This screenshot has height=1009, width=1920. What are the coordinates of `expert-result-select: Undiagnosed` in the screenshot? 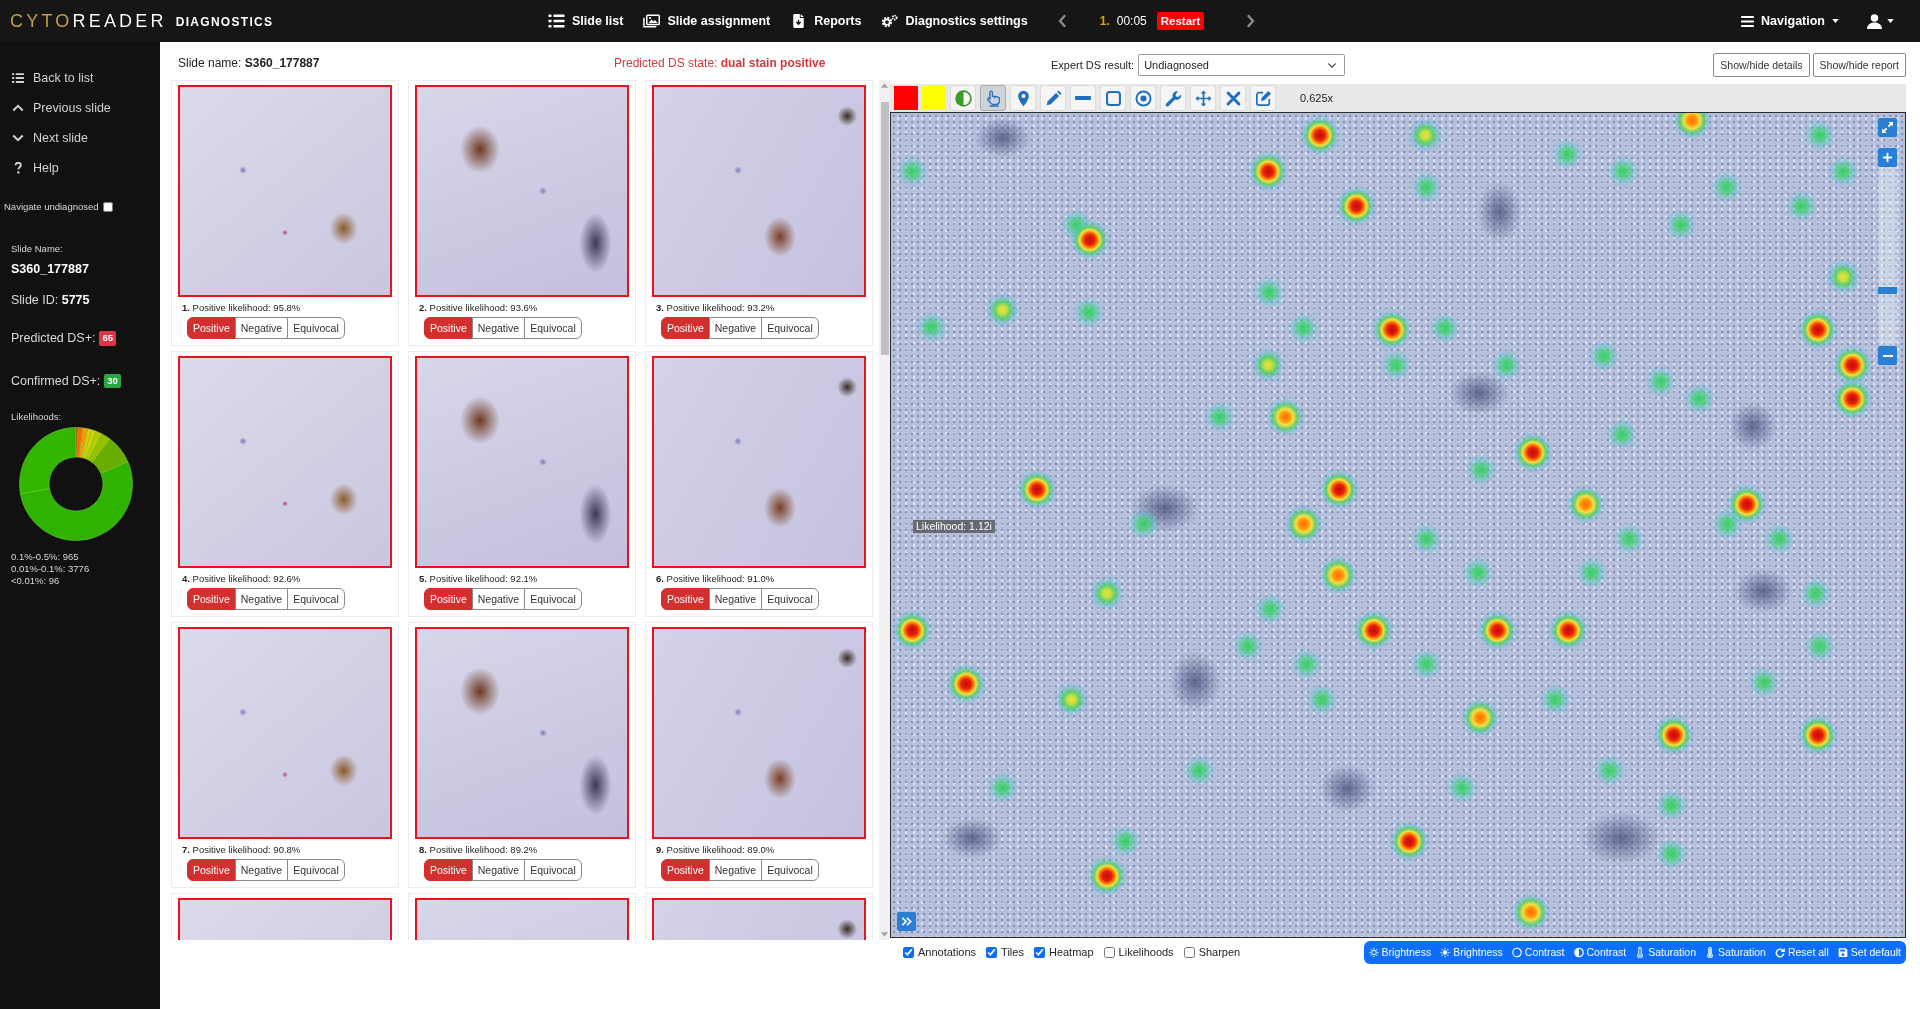 It's located at (1242, 65).